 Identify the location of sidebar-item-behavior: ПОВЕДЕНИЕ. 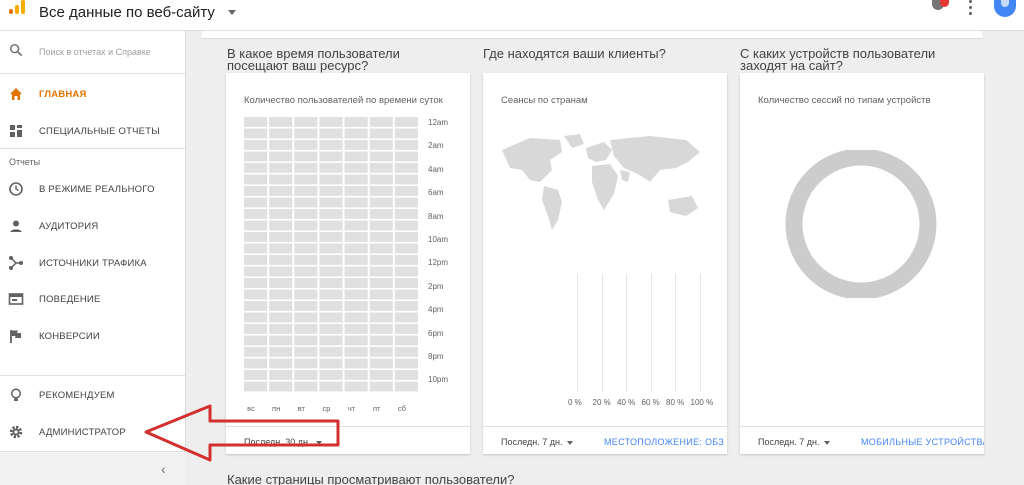
(93, 299).